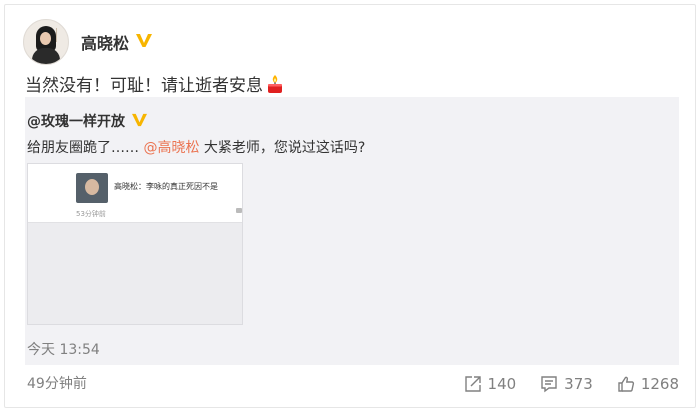 This screenshot has height=412, width=700. What do you see at coordinates (275, 84) in the screenshot?
I see `candle-icon` at bounding box center [275, 84].